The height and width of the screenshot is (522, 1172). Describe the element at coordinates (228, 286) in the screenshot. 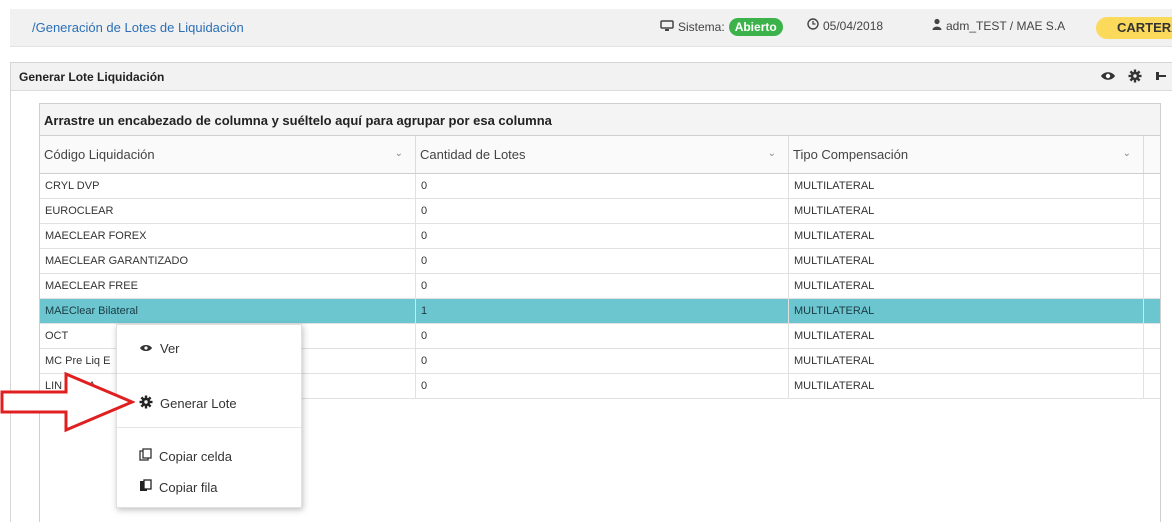

I see `cell-codigo: MAECLEAR FREE` at that location.